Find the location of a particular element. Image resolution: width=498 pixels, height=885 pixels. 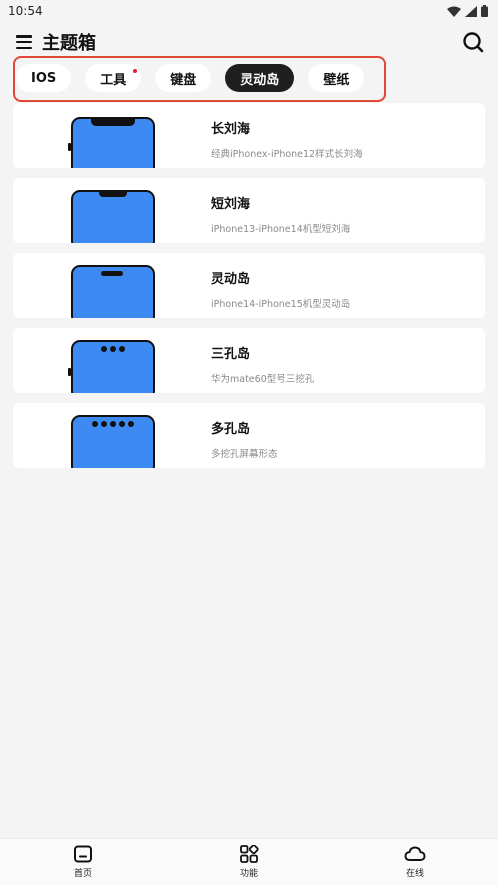

list-item-three-holes: 三孔岛 华为mate60型号三挖孔 is located at coordinates (249, 360).